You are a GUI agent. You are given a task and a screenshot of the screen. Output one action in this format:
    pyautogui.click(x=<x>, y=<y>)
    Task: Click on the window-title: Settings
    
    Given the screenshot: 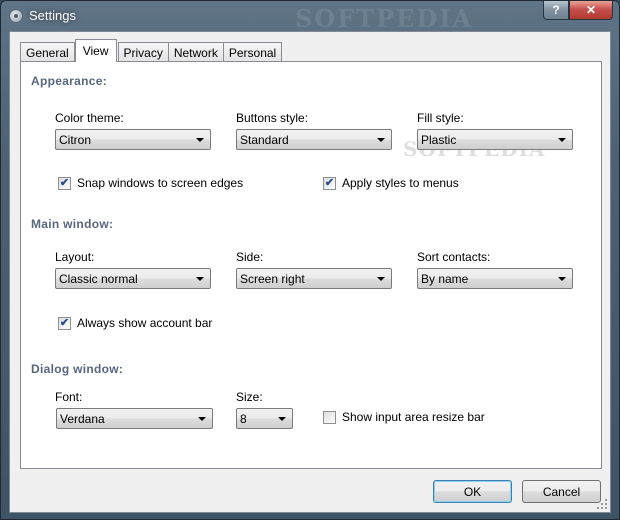 What is the action you would take?
    pyautogui.click(x=52, y=15)
    